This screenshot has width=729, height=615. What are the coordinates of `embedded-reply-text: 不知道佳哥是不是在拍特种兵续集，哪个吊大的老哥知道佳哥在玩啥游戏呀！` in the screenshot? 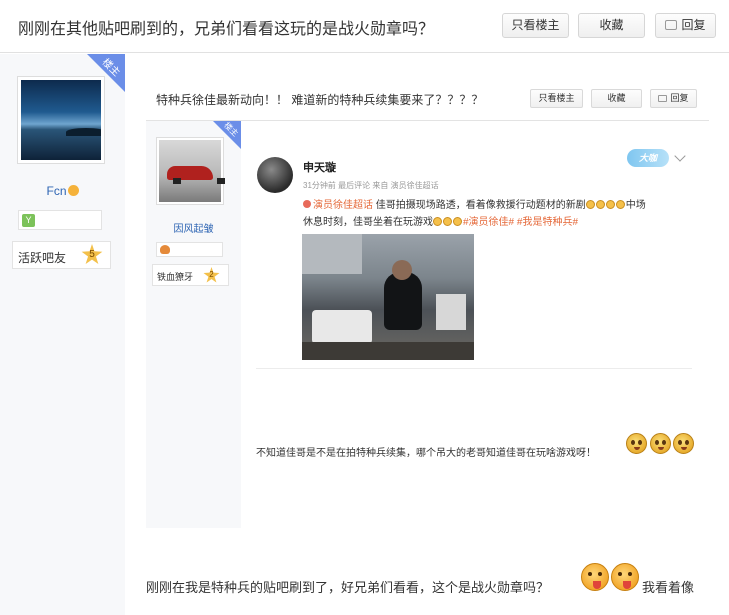 It's located at (426, 453).